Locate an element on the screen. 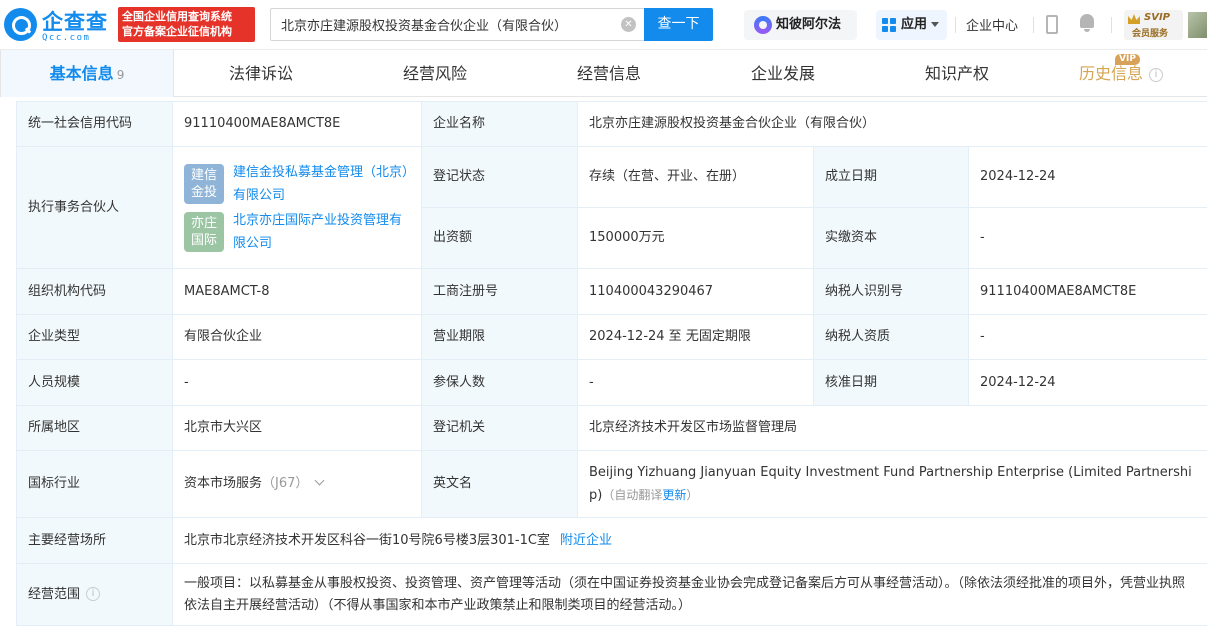 This screenshot has height=632, width=1207. banner-line-1: 全国企业信用查询系统 is located at coordinates (177, 16).